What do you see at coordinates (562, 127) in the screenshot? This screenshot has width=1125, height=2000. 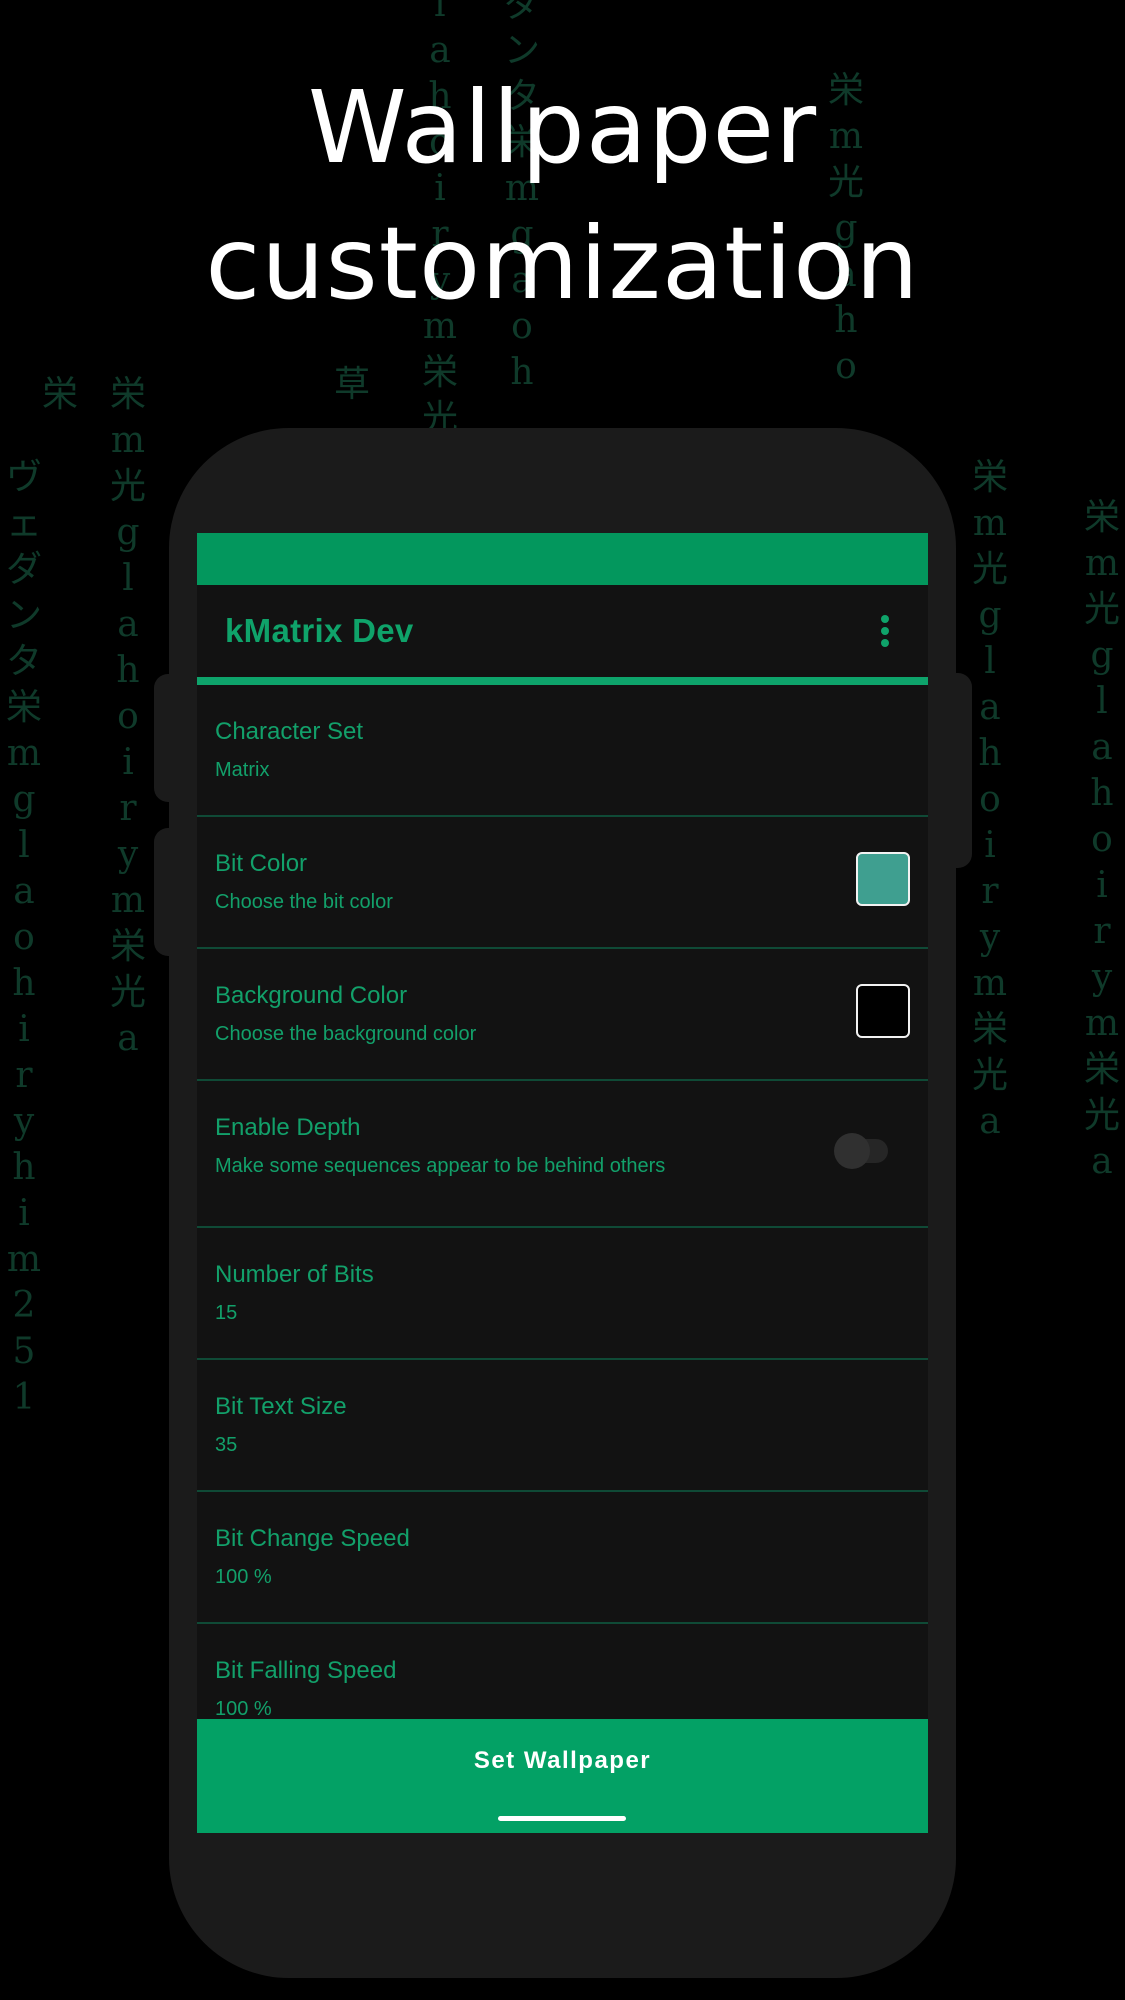 I see `headline-line-1: Wallpaper` at bounding box center [562, 127].